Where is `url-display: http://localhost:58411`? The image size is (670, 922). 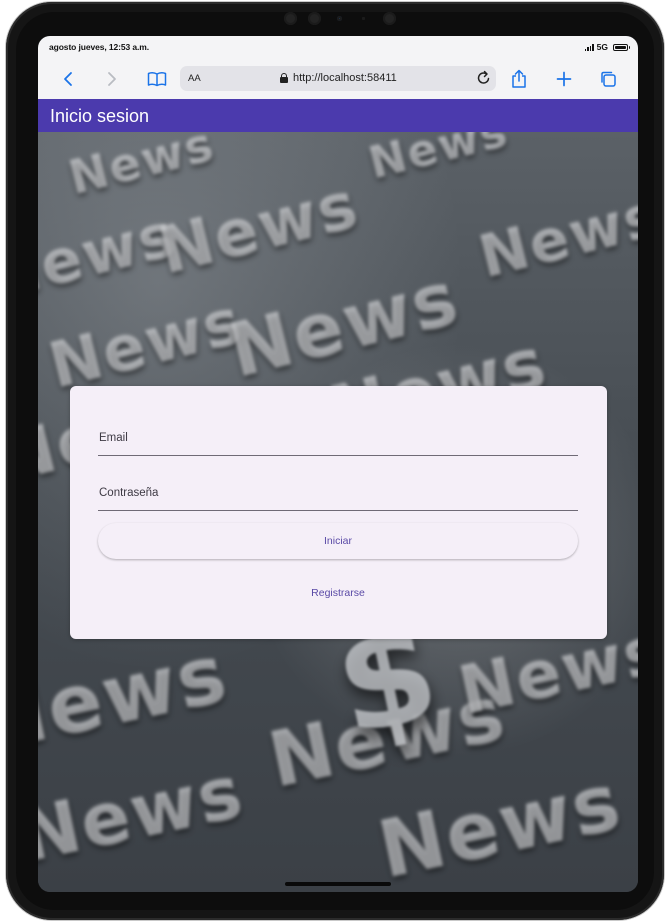
url-display: http://localhost:58411 is located at coordinates (338, 78).